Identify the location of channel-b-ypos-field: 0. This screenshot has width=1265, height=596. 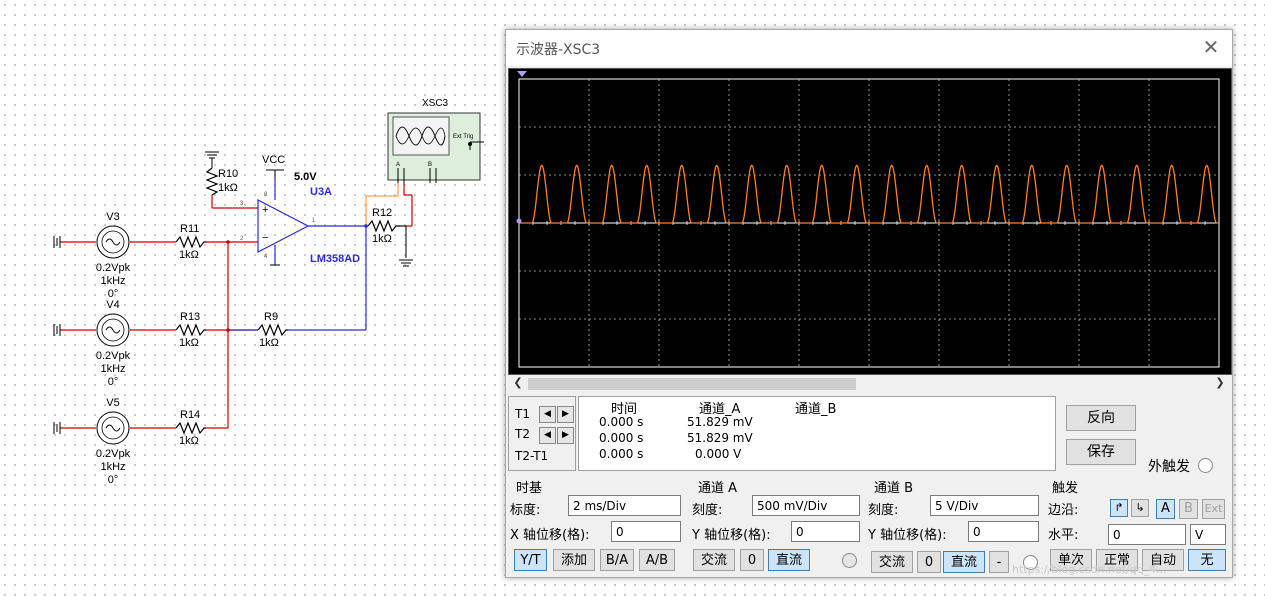
(1003, 531).